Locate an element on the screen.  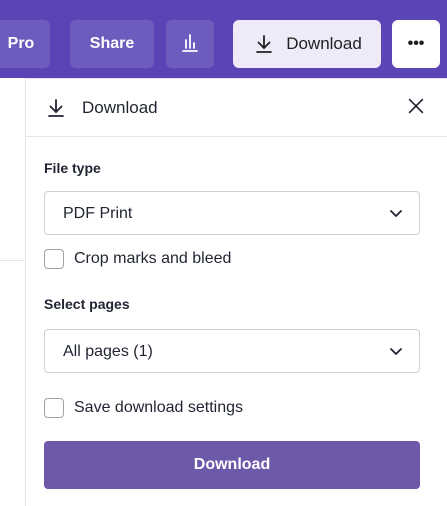
save-settings-label: Save download settings is located at coordinates (158, 407).